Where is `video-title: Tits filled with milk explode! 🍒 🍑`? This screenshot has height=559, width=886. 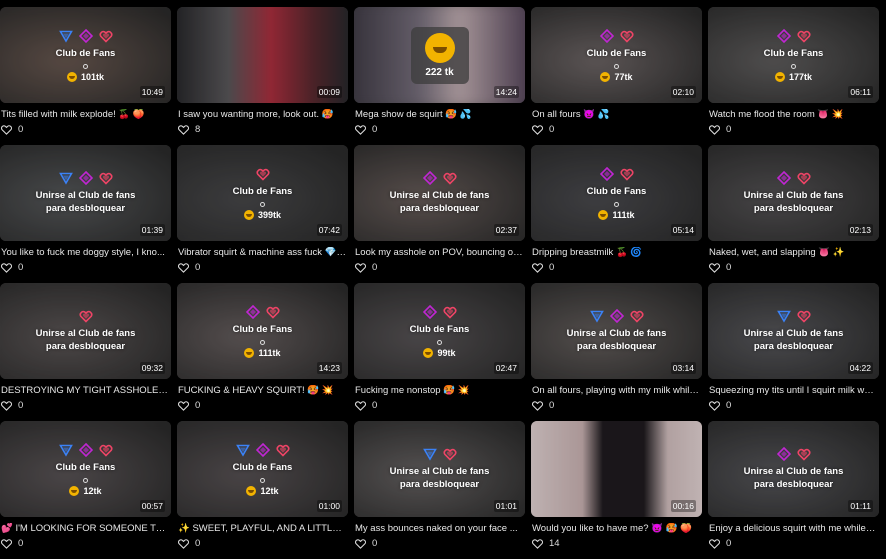
video-title: Tits filled with milk explode! 🍒 🍑 is located at coordinates (85, 114).